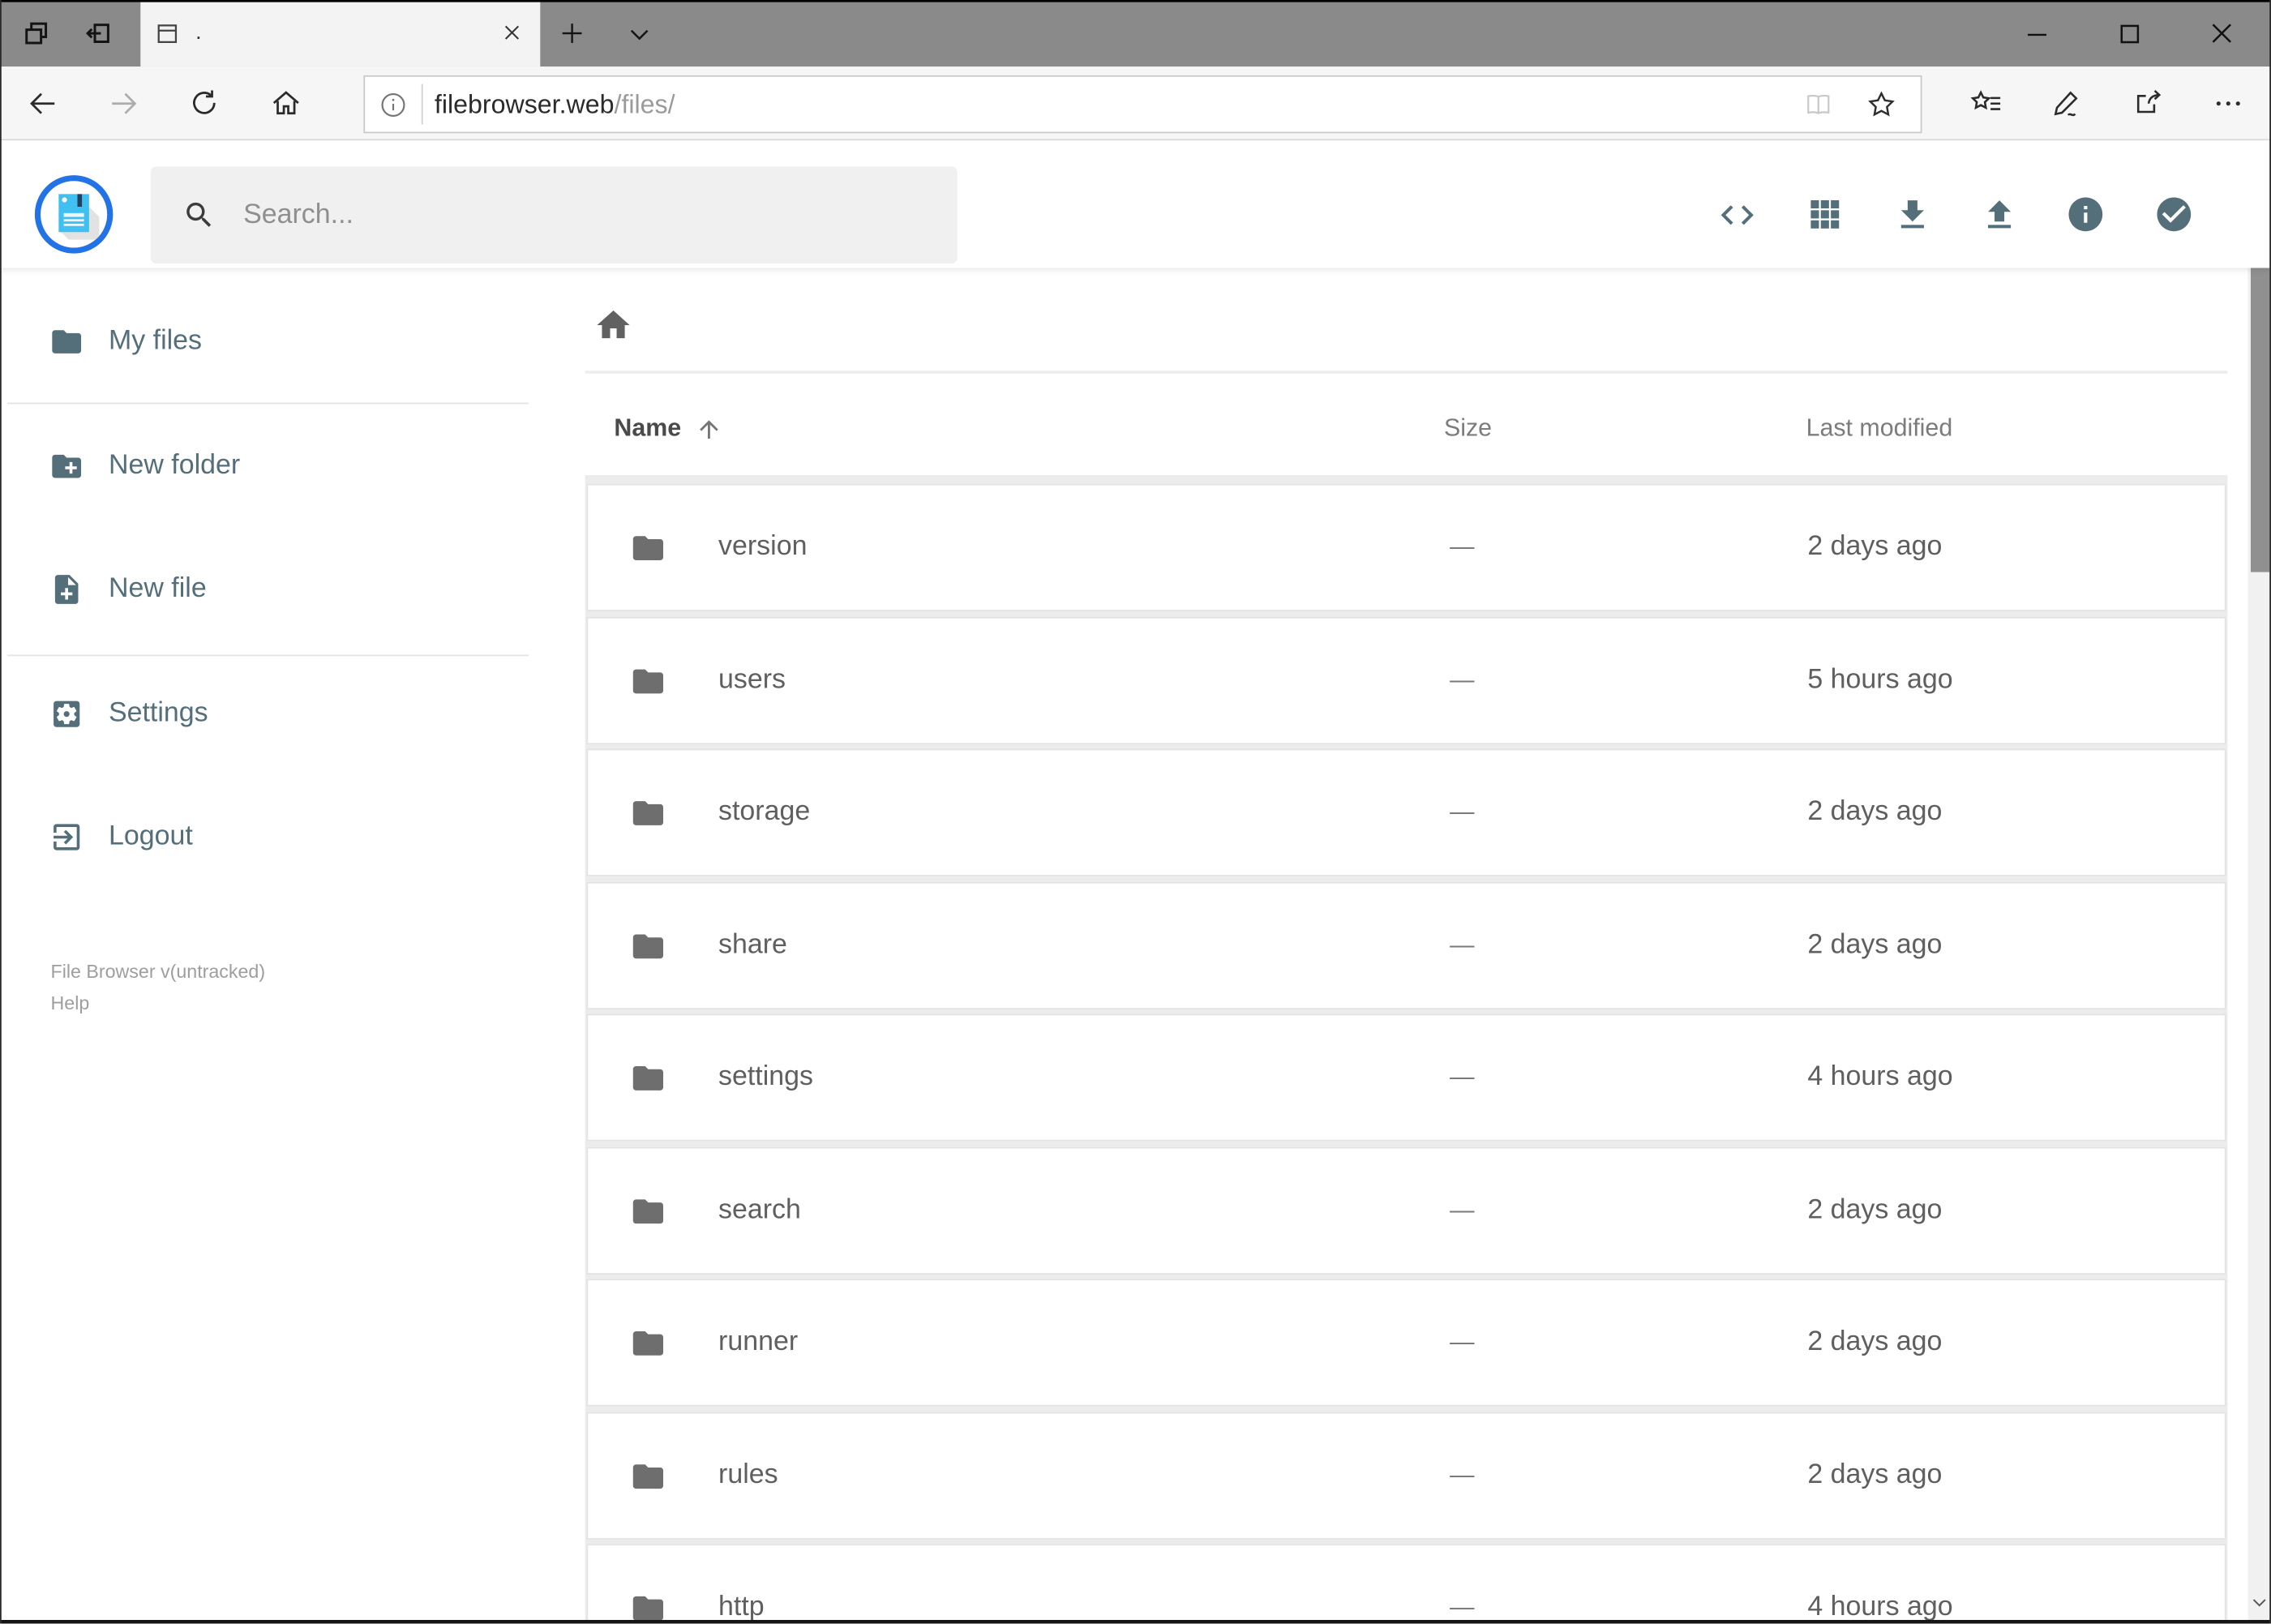 This screenshot has height=1624, width=2271. I want to click on sidebar-item-label: My files, so click(155, 341).